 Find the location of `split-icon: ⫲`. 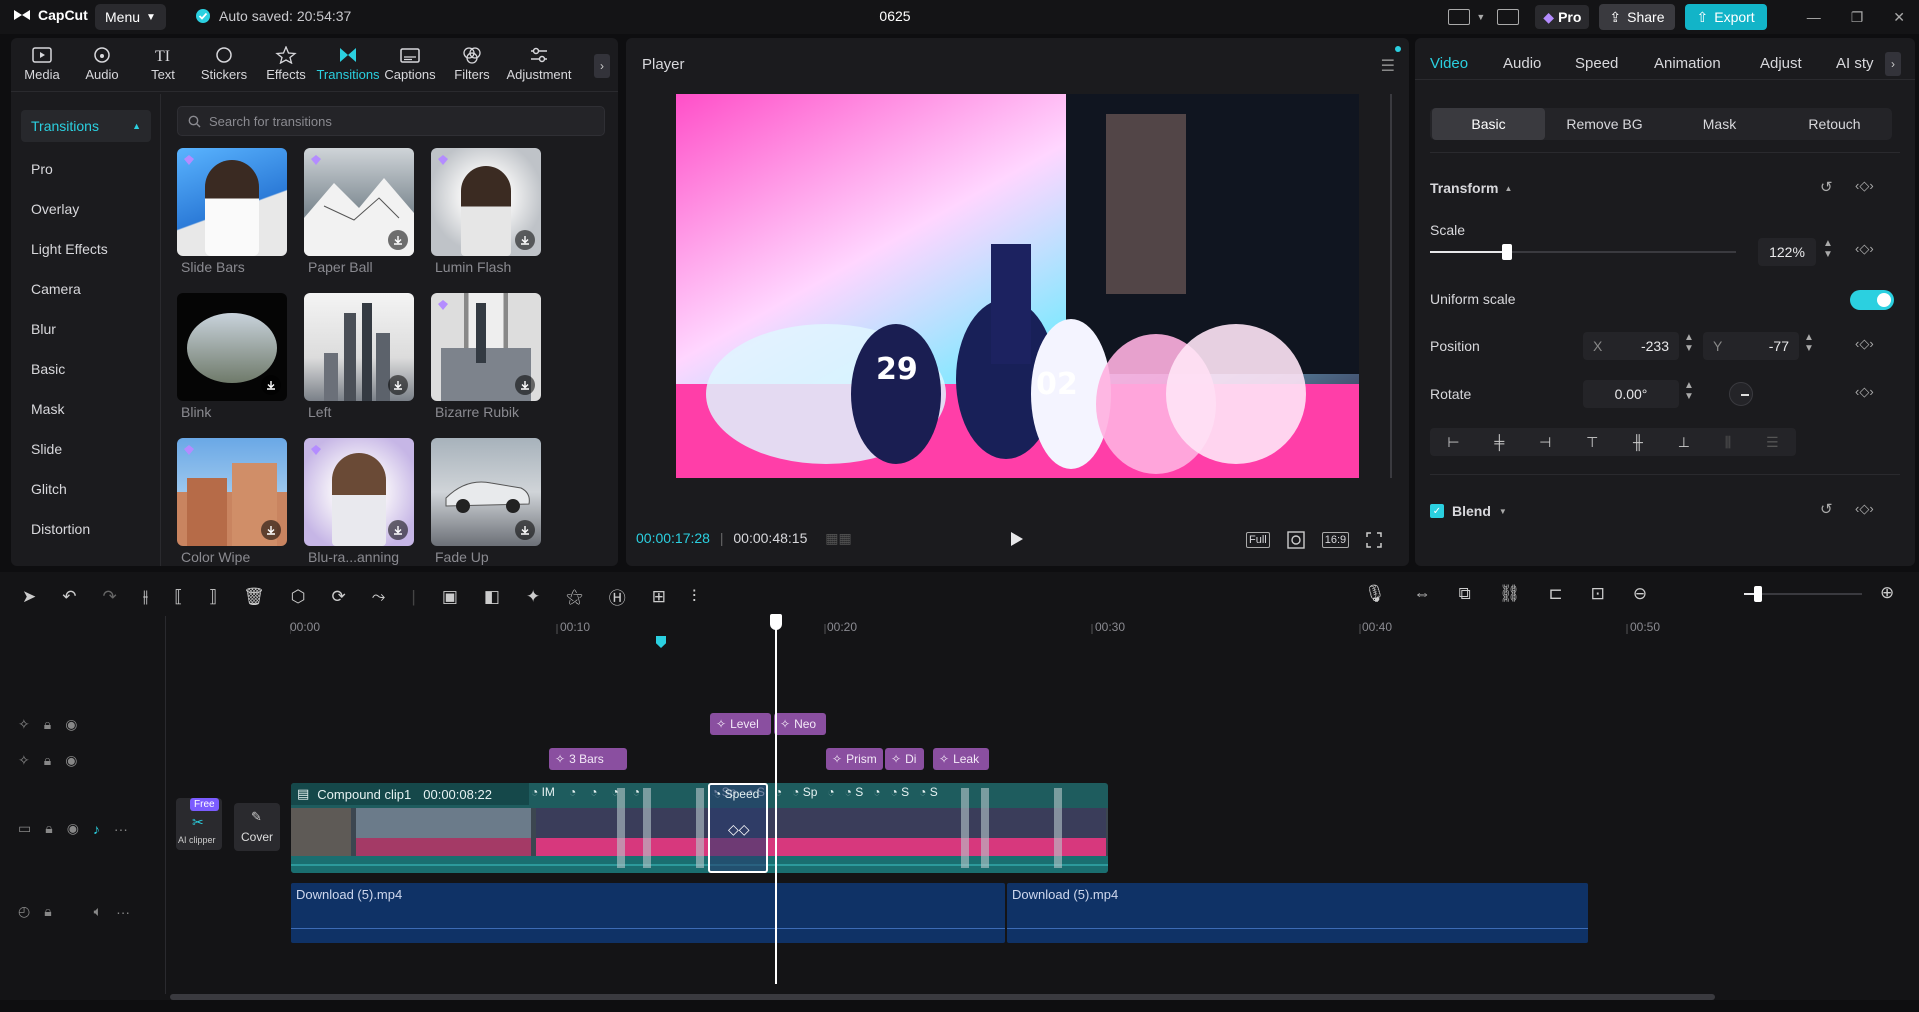

split-icon: ⫲ is located at coordinates (146, 597).